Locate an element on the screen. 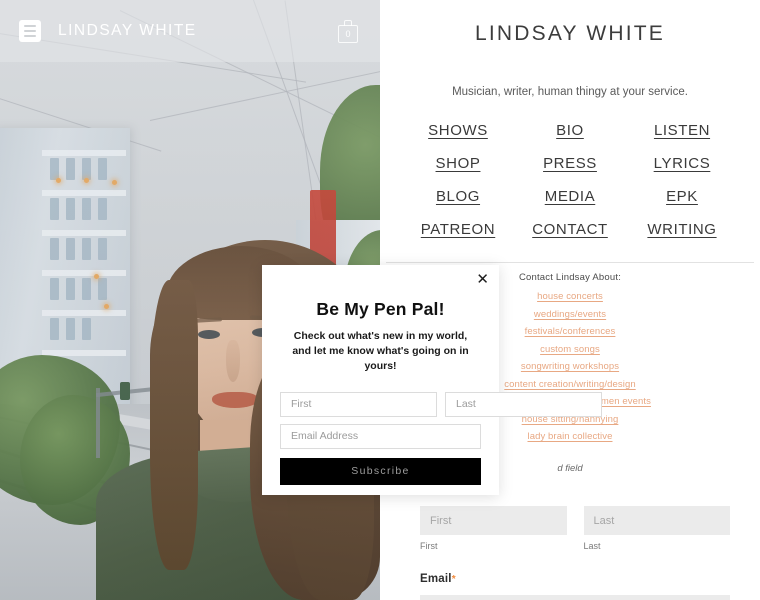  name-inputs-row: First Last is located at coordinates (575, 528).